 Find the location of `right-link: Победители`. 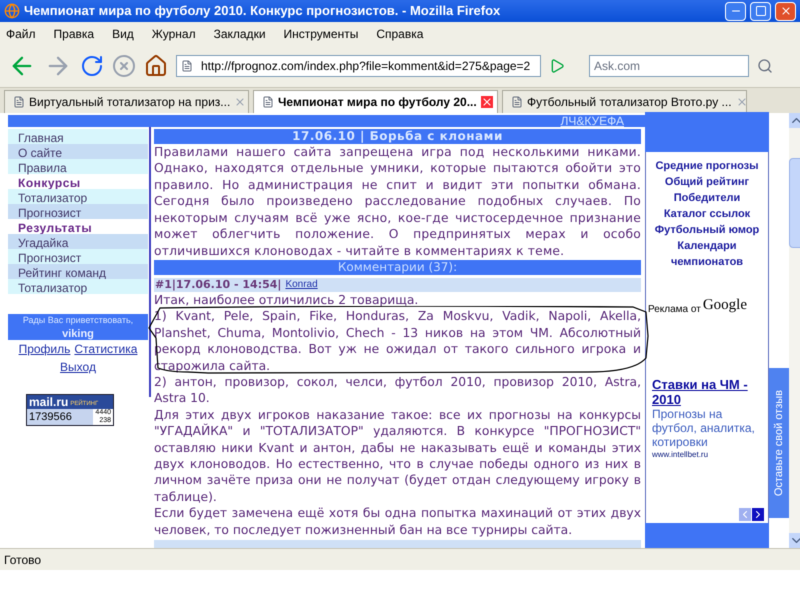

right-link: Победители is located at coordinates (707, 198).